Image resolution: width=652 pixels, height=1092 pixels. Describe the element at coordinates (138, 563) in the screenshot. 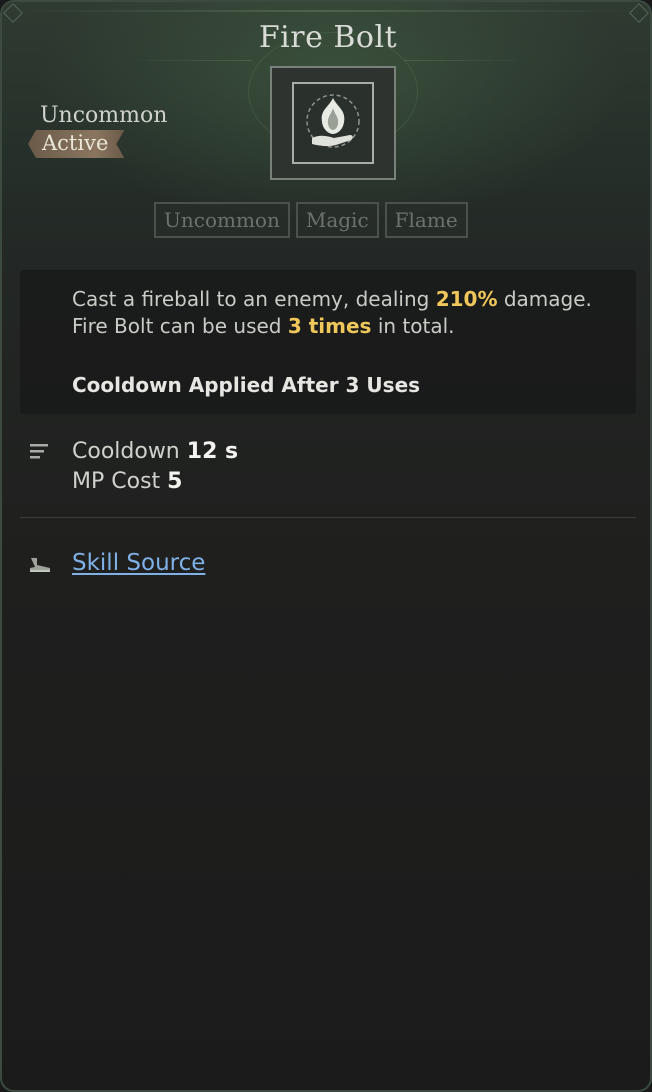

I see `skill-source-link: Skill Source` at that location.